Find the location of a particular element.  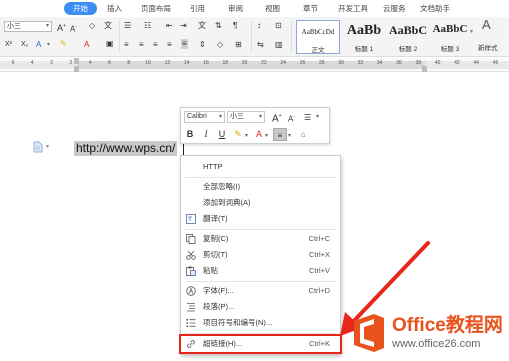

left-indent-marker is located at coordinates (76, 69).